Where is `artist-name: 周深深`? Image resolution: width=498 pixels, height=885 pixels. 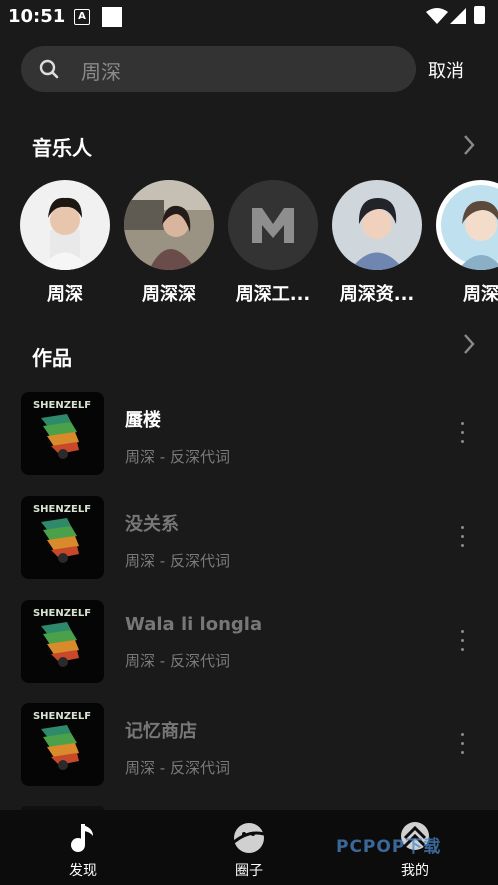 artist-name: 周深深 is located at coordinates (169, 294).